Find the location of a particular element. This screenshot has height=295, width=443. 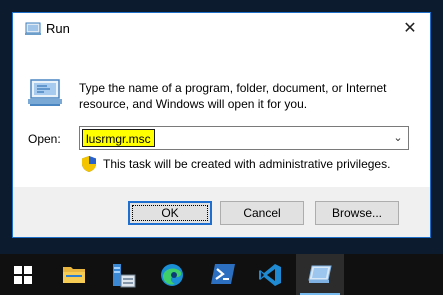

close-icon: ✕ is located at coordinates (410, 28).